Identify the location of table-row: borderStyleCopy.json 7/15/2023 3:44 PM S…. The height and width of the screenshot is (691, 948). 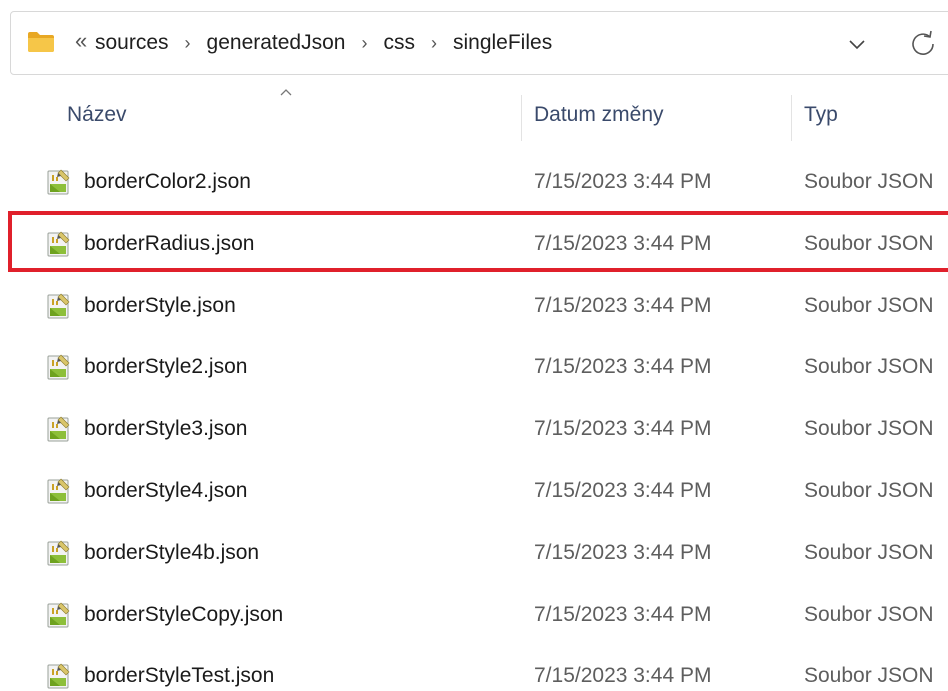
(474, 616).